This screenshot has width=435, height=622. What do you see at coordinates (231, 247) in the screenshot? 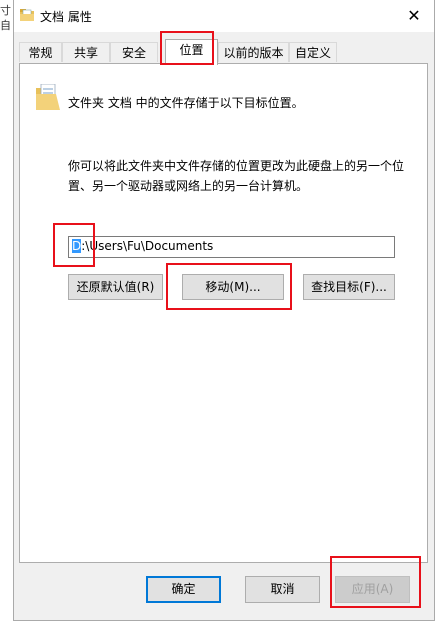
I see `path-input: D:\Users\Fu\Documents` at bounding box center [231, 247].